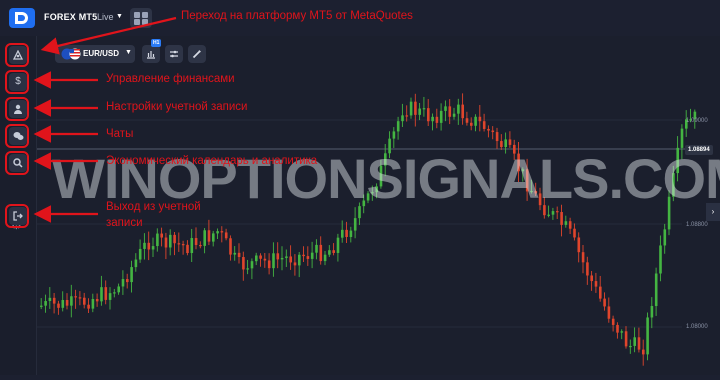  What do you see at coordinates (141, 18) in the screenshot?
I see `grid-button` at bounding box center [141, 18].